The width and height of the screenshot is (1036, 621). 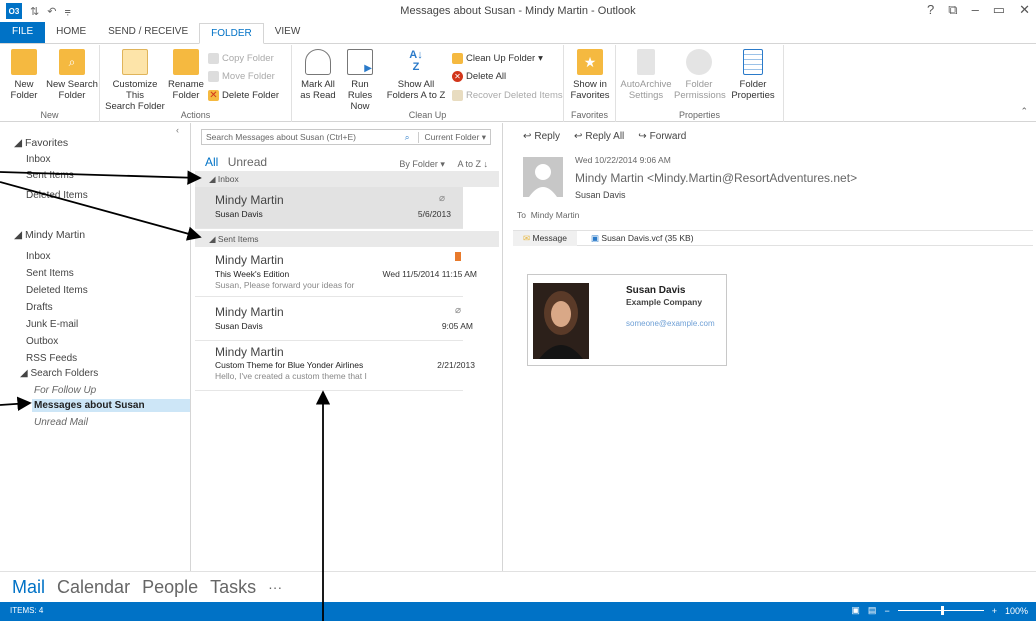 I want to click on tab-send-receive: SEND / RECEIVE, so click(x=148, y=32).